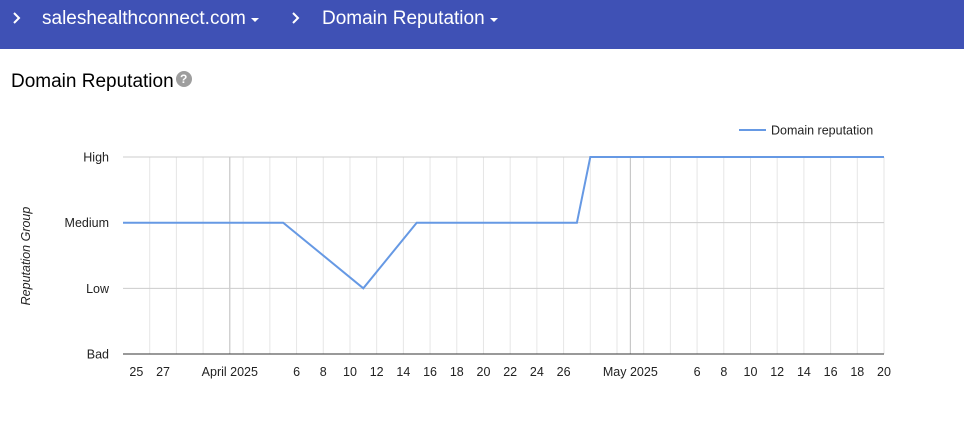 Image resolution: width=964 pixels, height=426 pixels. I want to click on y-tick-label: Low, so click(98, 289).